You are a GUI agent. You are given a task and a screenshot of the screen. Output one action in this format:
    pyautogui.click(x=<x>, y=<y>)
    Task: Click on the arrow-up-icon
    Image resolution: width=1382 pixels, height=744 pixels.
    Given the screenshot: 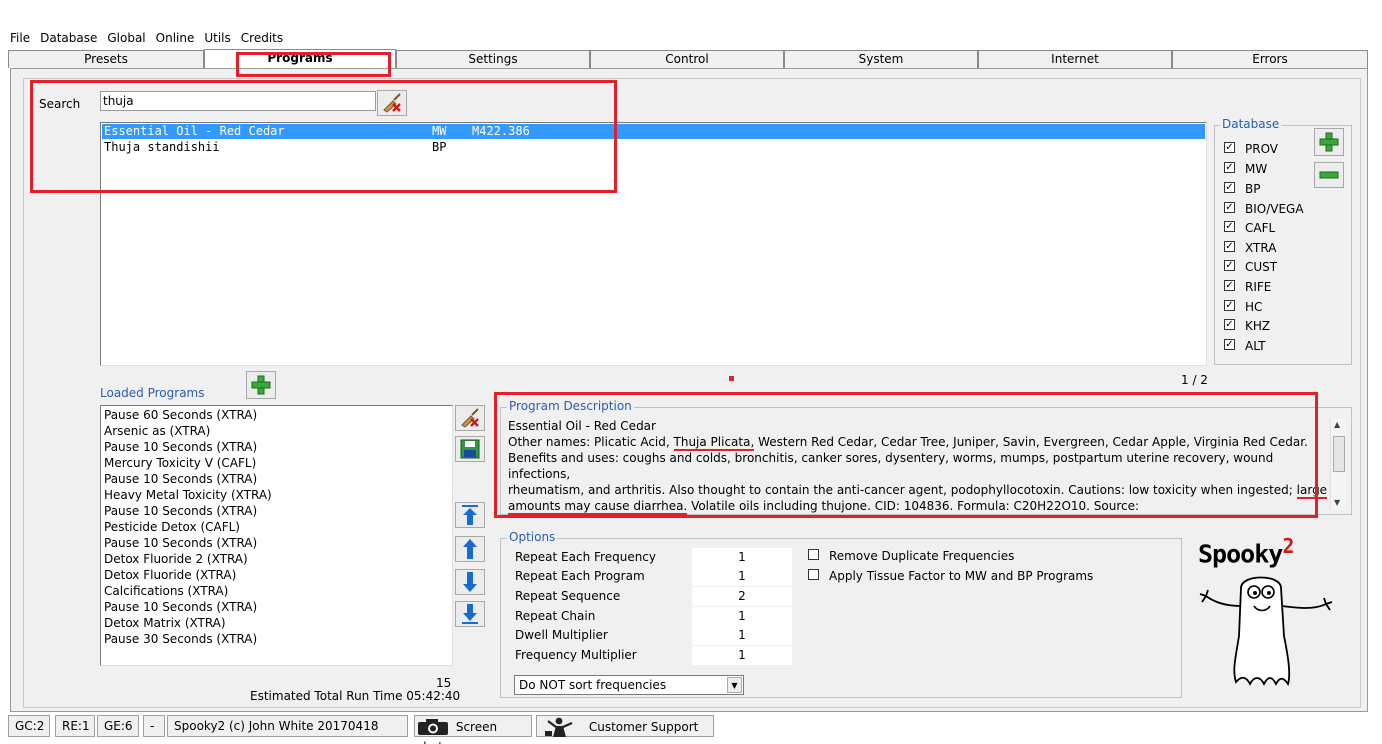 What is the action you would take?
    pyautogui.click(x=470, y=549)
    